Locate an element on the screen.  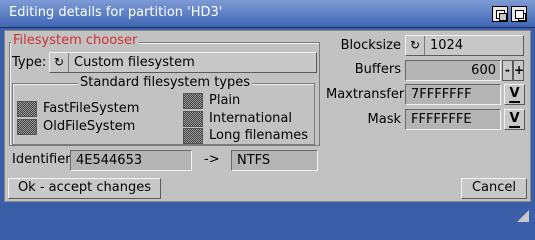
long-filenames-checkbox is located at coordinates (193, 136).